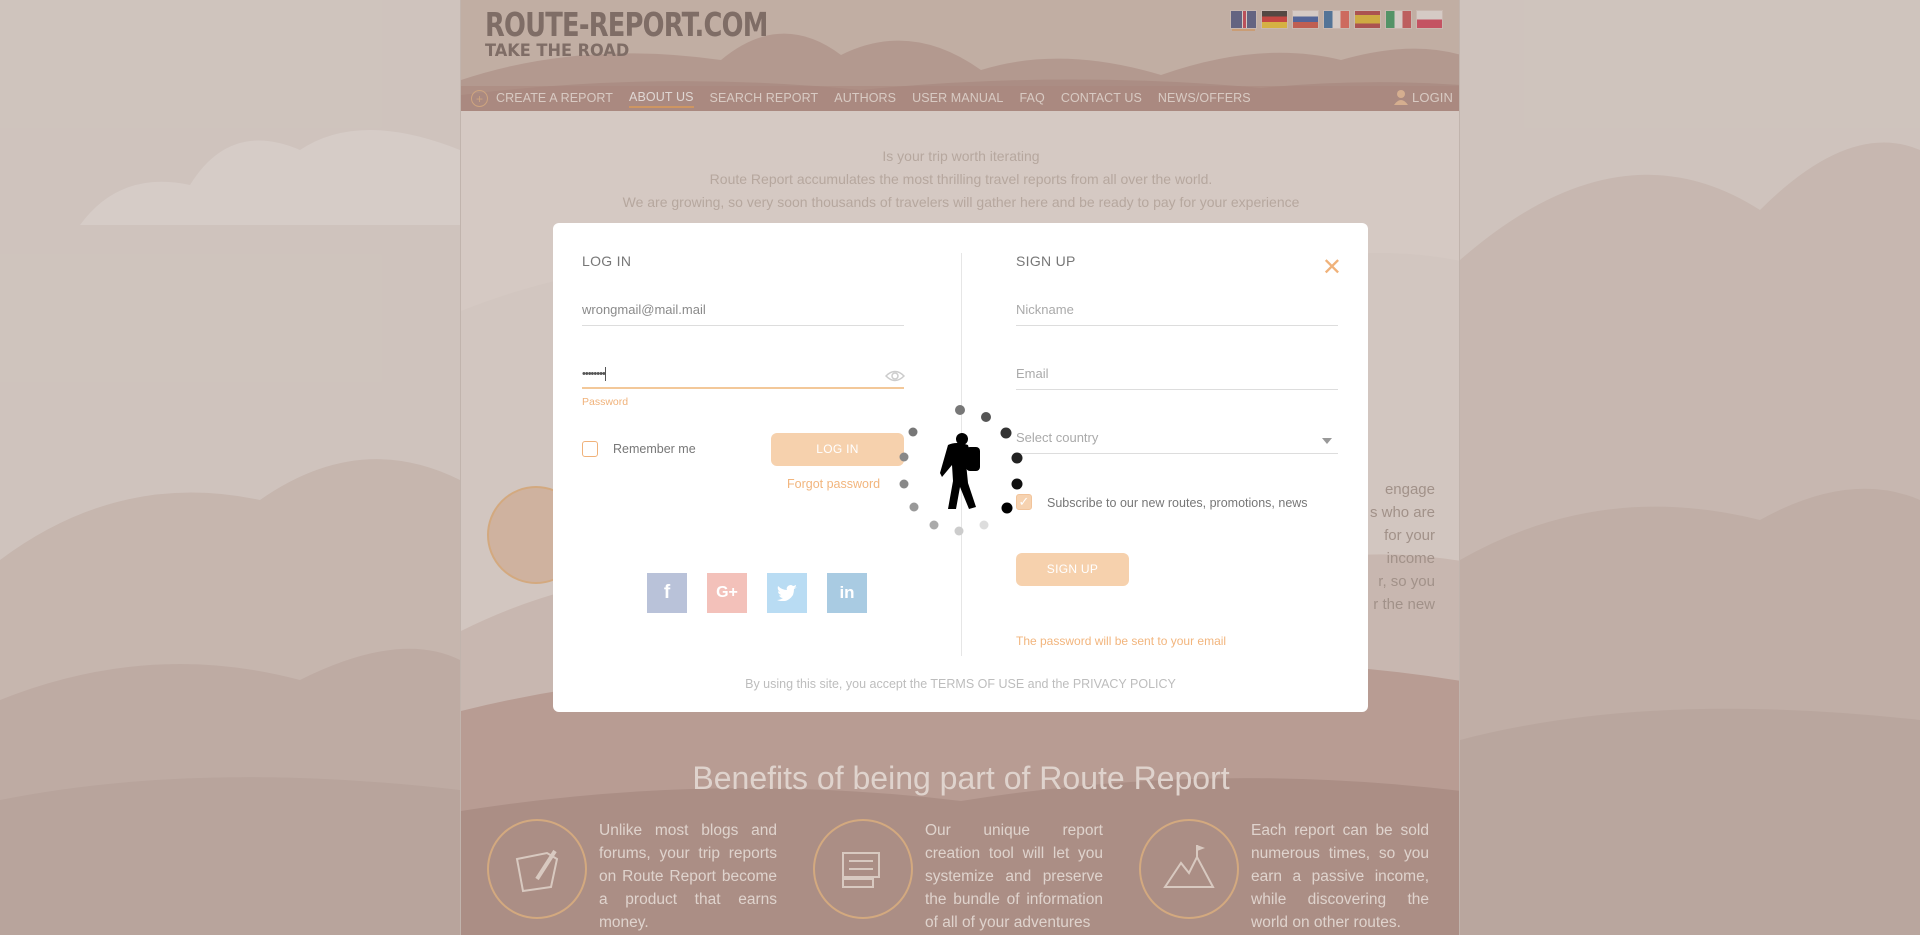 The height and width of the screenshot is (935, 1920). What do you see at coordinates (1045, 309) in the screenshot?
I see `nickname-placeholder: Nickname` at bounding box center [1045, 309].